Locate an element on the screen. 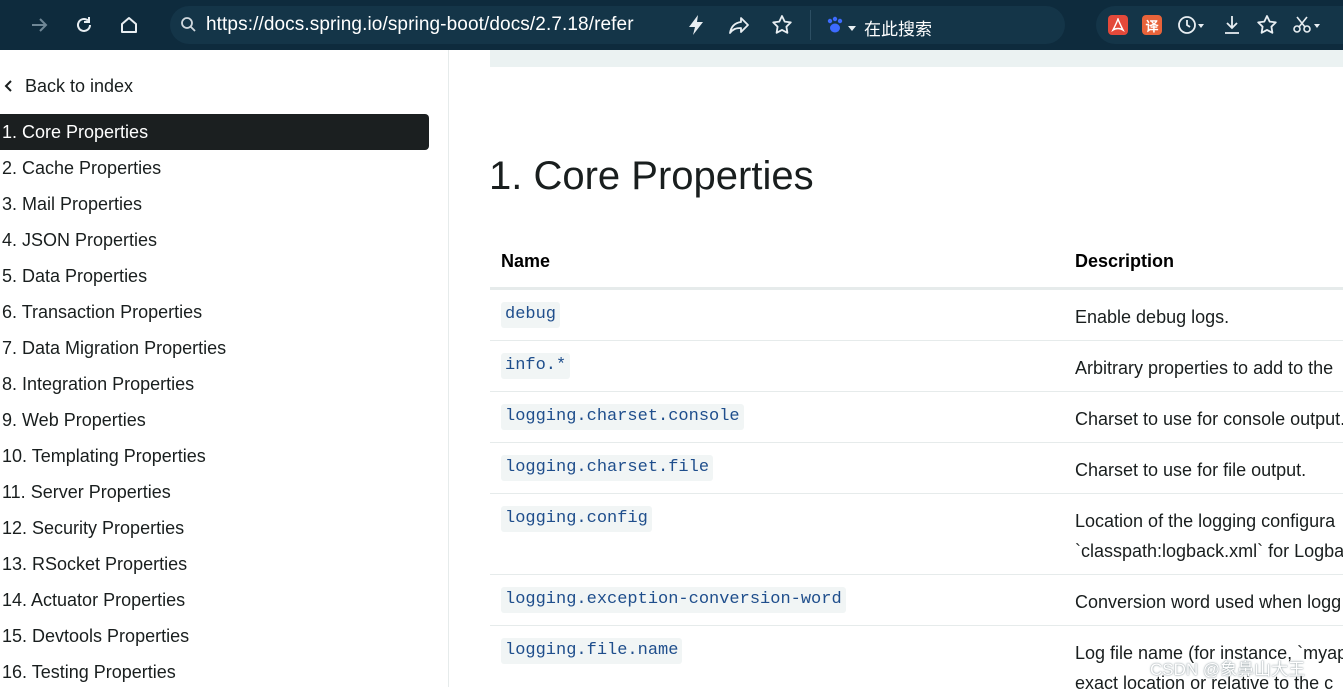 Image resolution: width=1343 pixels, height=698 pixels. lightning-icon is located at coordinates (696, 27).